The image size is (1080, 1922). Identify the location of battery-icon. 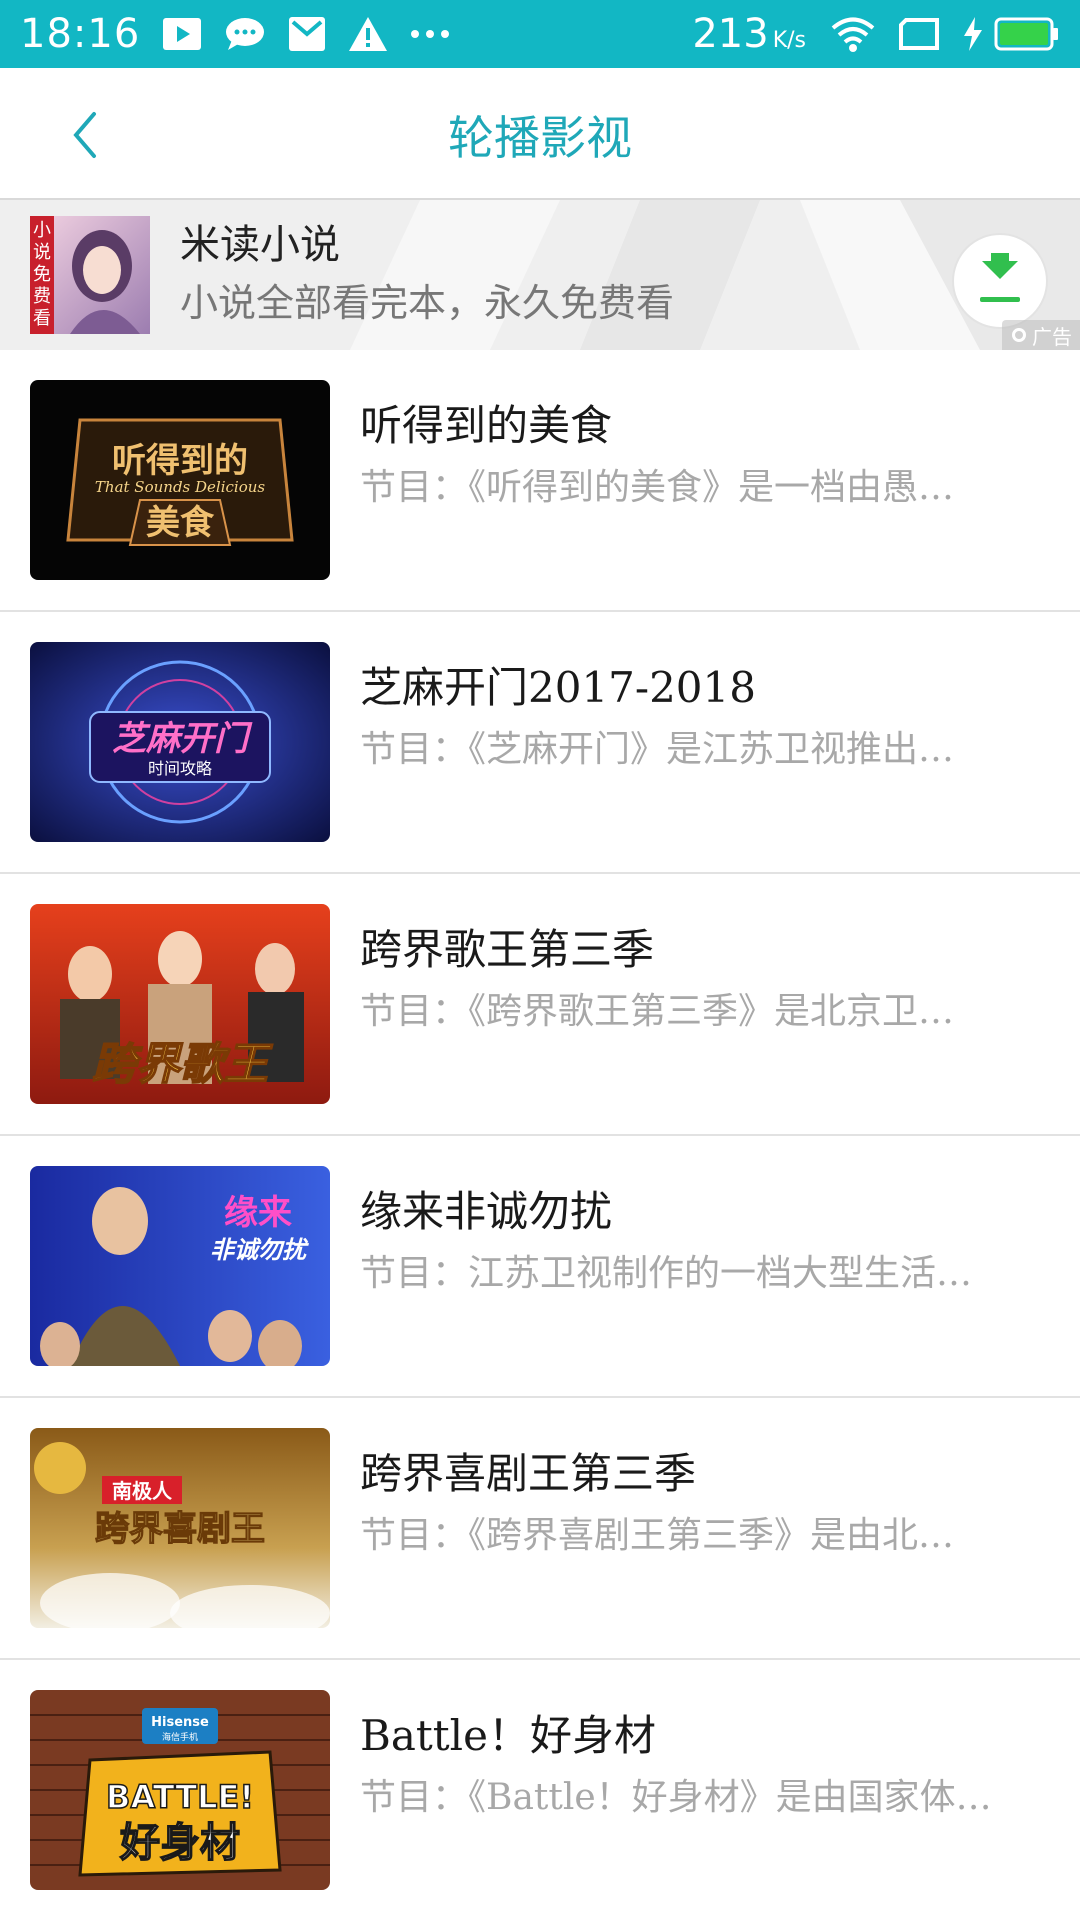
(1027, 34).